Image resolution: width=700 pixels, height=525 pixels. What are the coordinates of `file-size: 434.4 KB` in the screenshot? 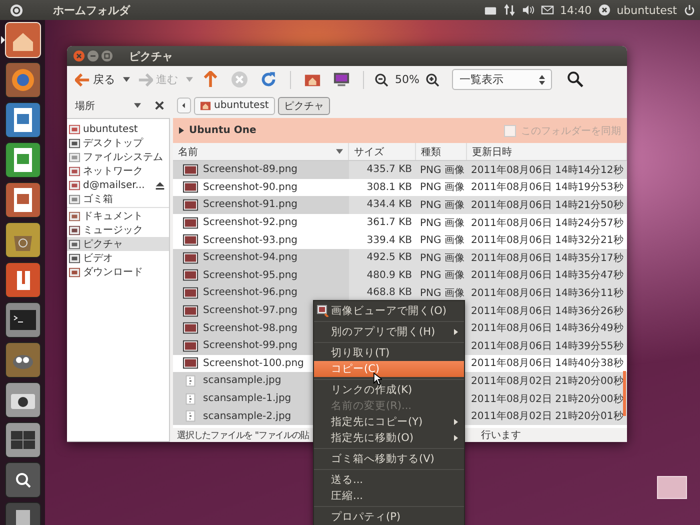 It's located at (389, 204).